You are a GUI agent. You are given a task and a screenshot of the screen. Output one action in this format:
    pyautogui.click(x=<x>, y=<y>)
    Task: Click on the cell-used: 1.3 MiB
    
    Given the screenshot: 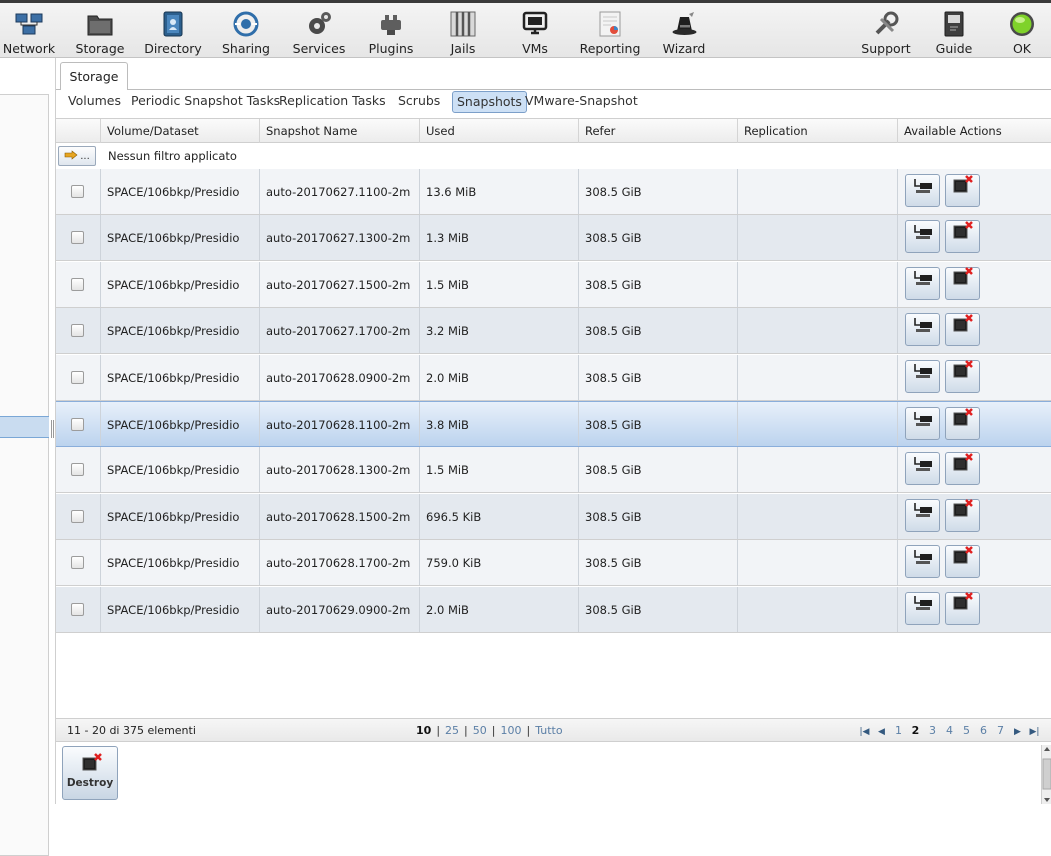 What is the action you would take?
    pyautogui.click(x=498, y=238)
    